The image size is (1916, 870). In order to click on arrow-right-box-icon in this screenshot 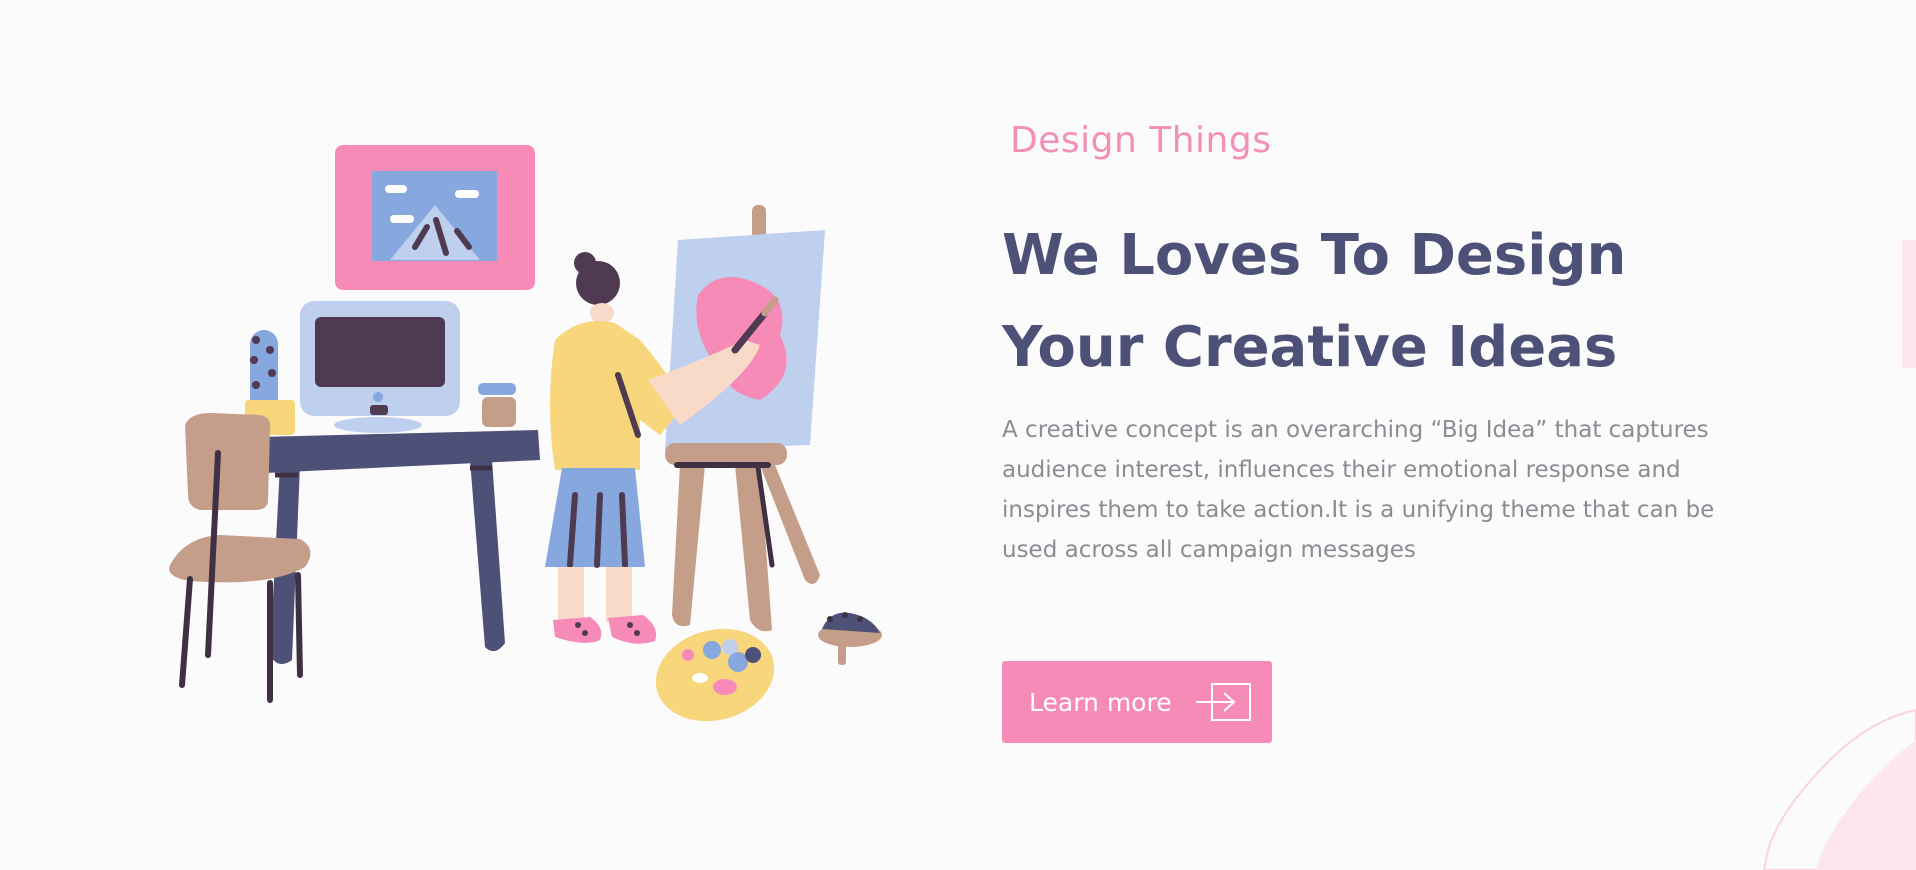, I will do `click(1223, 702)`.